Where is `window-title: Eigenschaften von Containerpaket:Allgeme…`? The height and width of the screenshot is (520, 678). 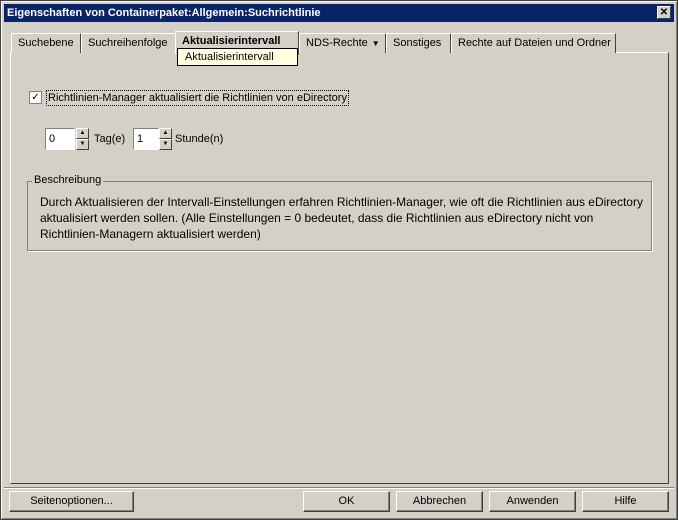 window-title: Eigenschaften von Containerpaket:Allgeme… is located at coordinates (164, 13).